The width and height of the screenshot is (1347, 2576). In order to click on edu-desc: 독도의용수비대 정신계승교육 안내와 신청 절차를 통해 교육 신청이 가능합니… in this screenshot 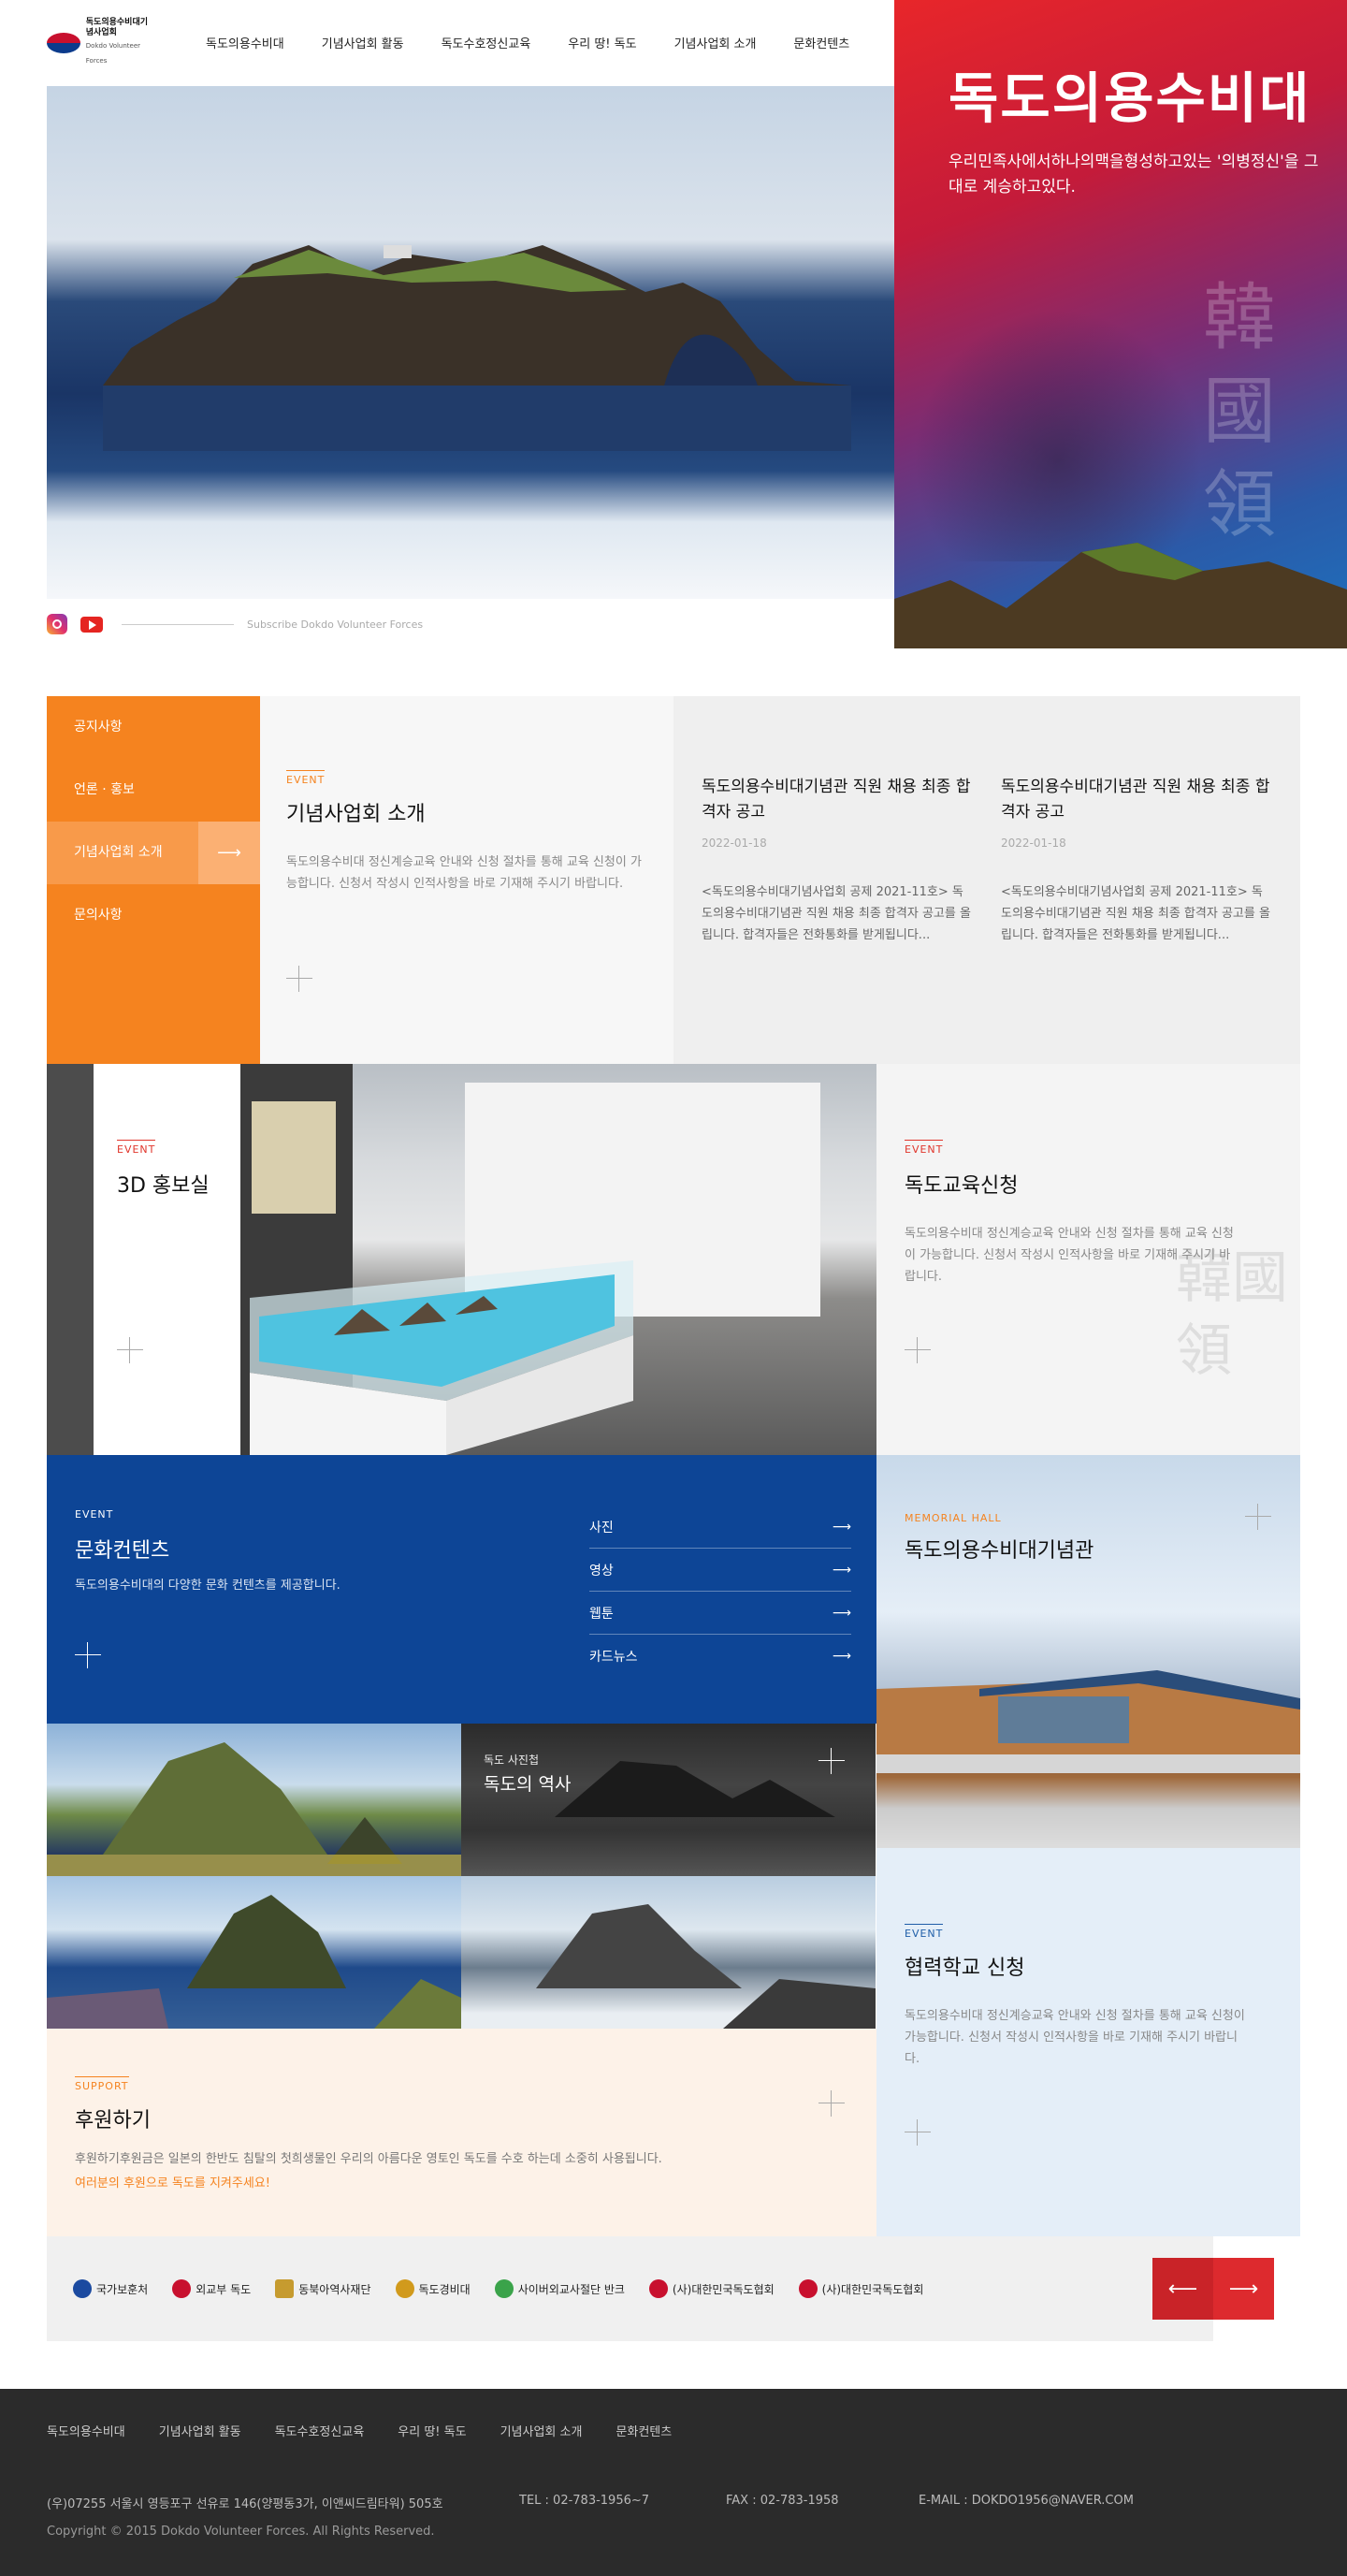, I will do `click(1070, 1255)`.